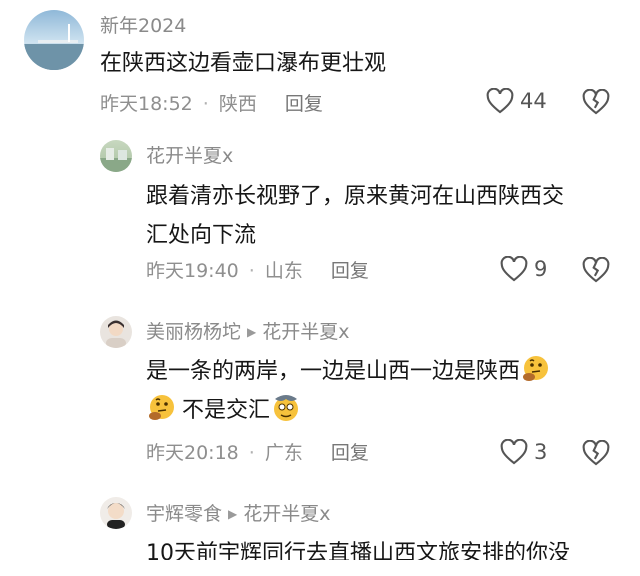 This screenshot has width=640, height=576. What do you see at coordinates (226, 410) in the screenshot?
I see `comment-text-segment: 不是交汇` at bounding box center [226, 410].